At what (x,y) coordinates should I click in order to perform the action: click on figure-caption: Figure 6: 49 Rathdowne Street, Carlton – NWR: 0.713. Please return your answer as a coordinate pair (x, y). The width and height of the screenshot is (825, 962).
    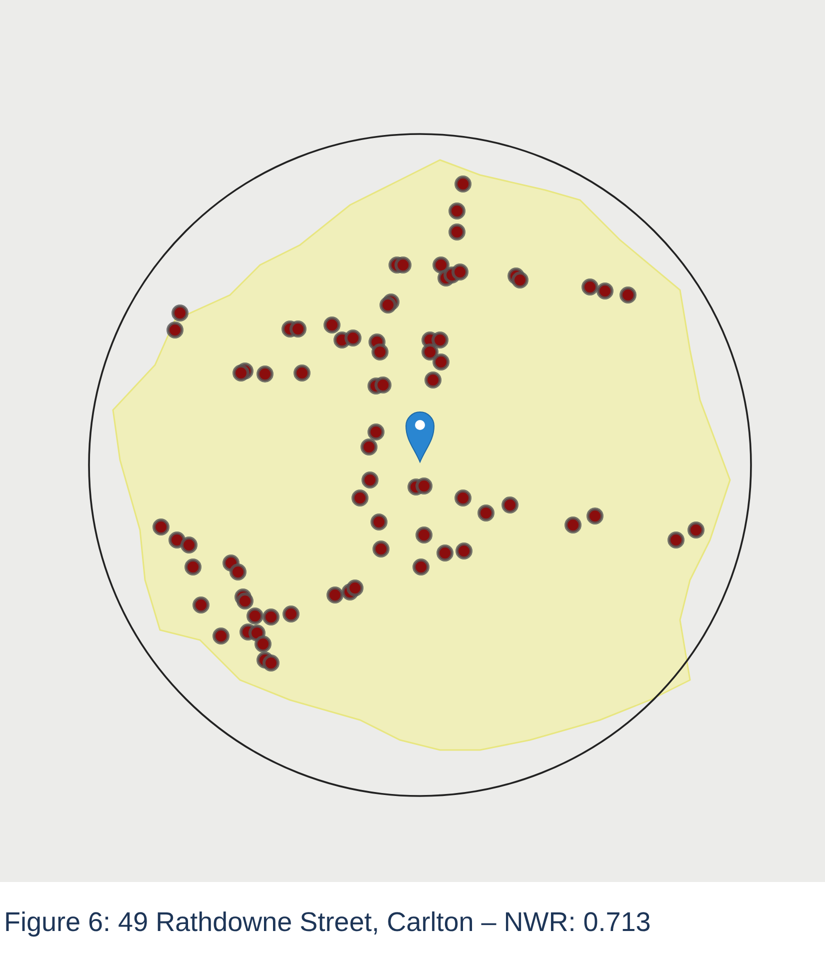
    Looking at the image, I should click on (327, 922).